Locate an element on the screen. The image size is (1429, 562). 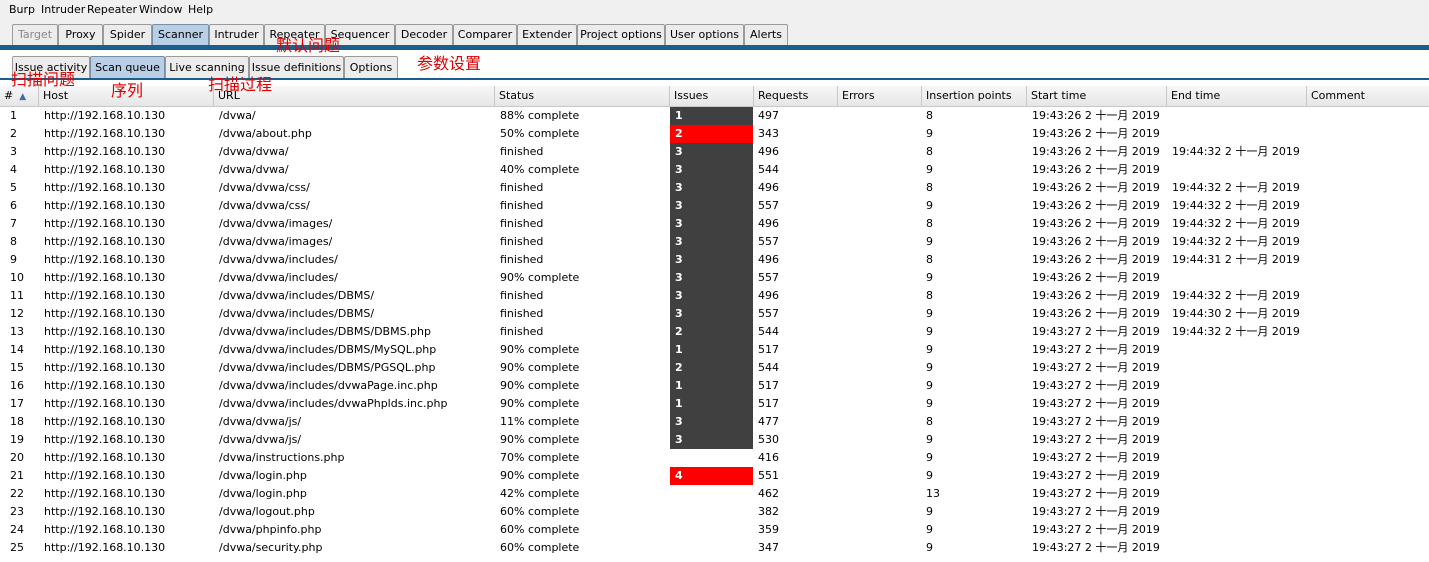
col-insertion-points: Insertion points is located at coordinates (974, 96).